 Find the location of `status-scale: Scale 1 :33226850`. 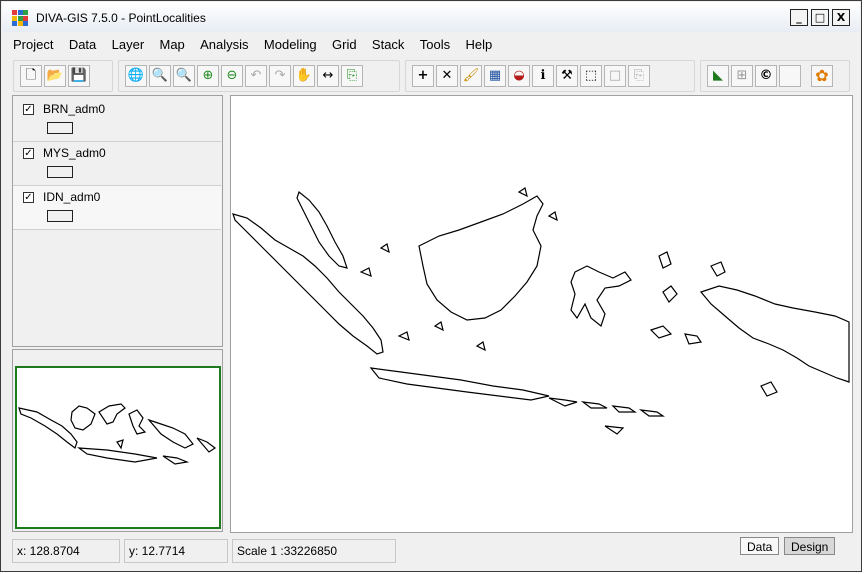

status-scale: Scale 1 :33226850 is located at coordinates (314, 551).